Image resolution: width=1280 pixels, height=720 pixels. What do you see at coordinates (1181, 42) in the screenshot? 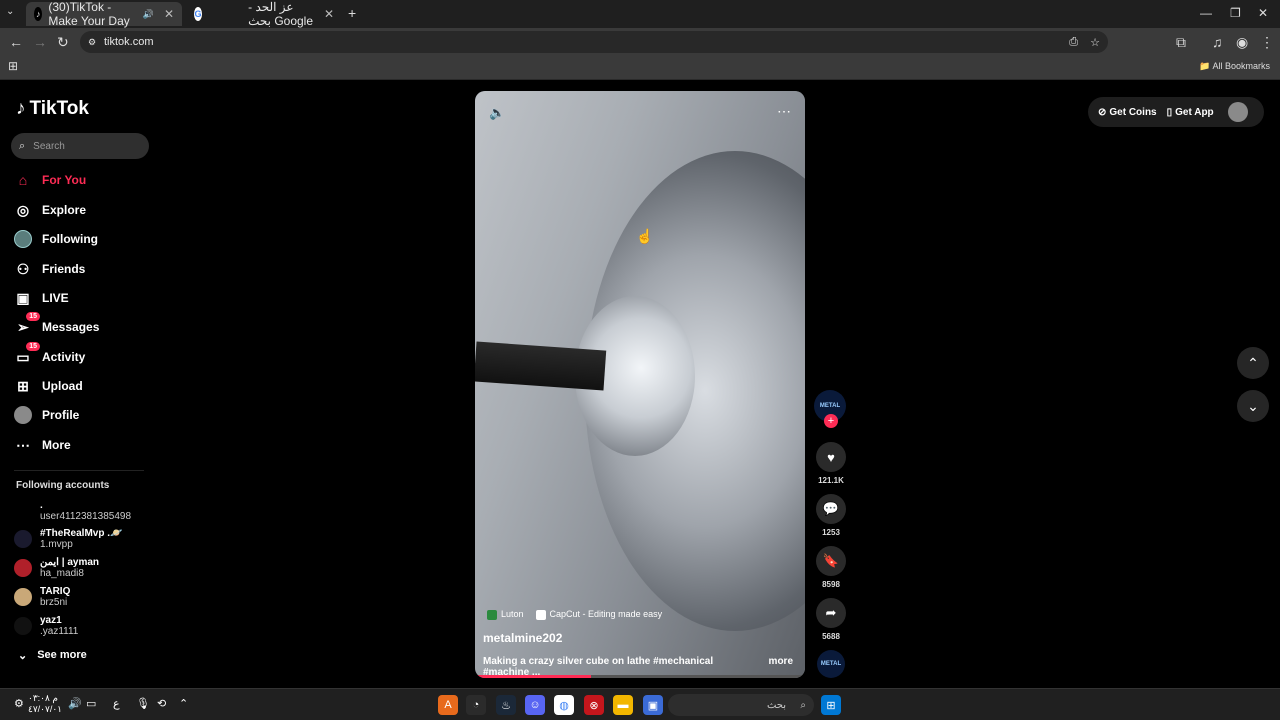
I see `extensions-icon: ⧉` at bounding box center [1181, 42].